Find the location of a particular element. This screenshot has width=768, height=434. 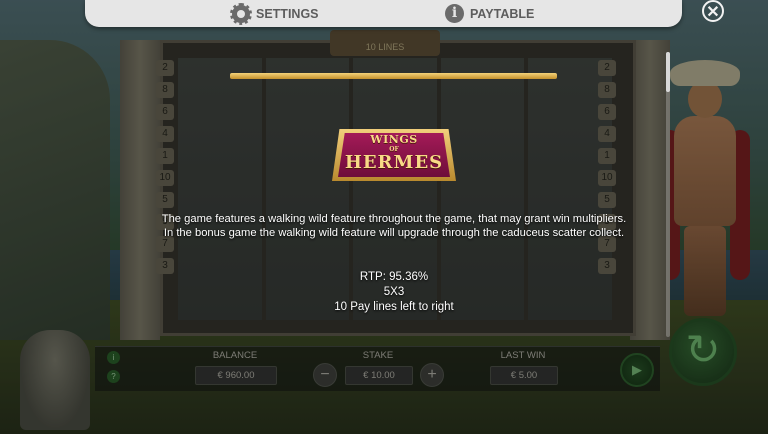

info-icon: i is located at coordinates (454, 13).